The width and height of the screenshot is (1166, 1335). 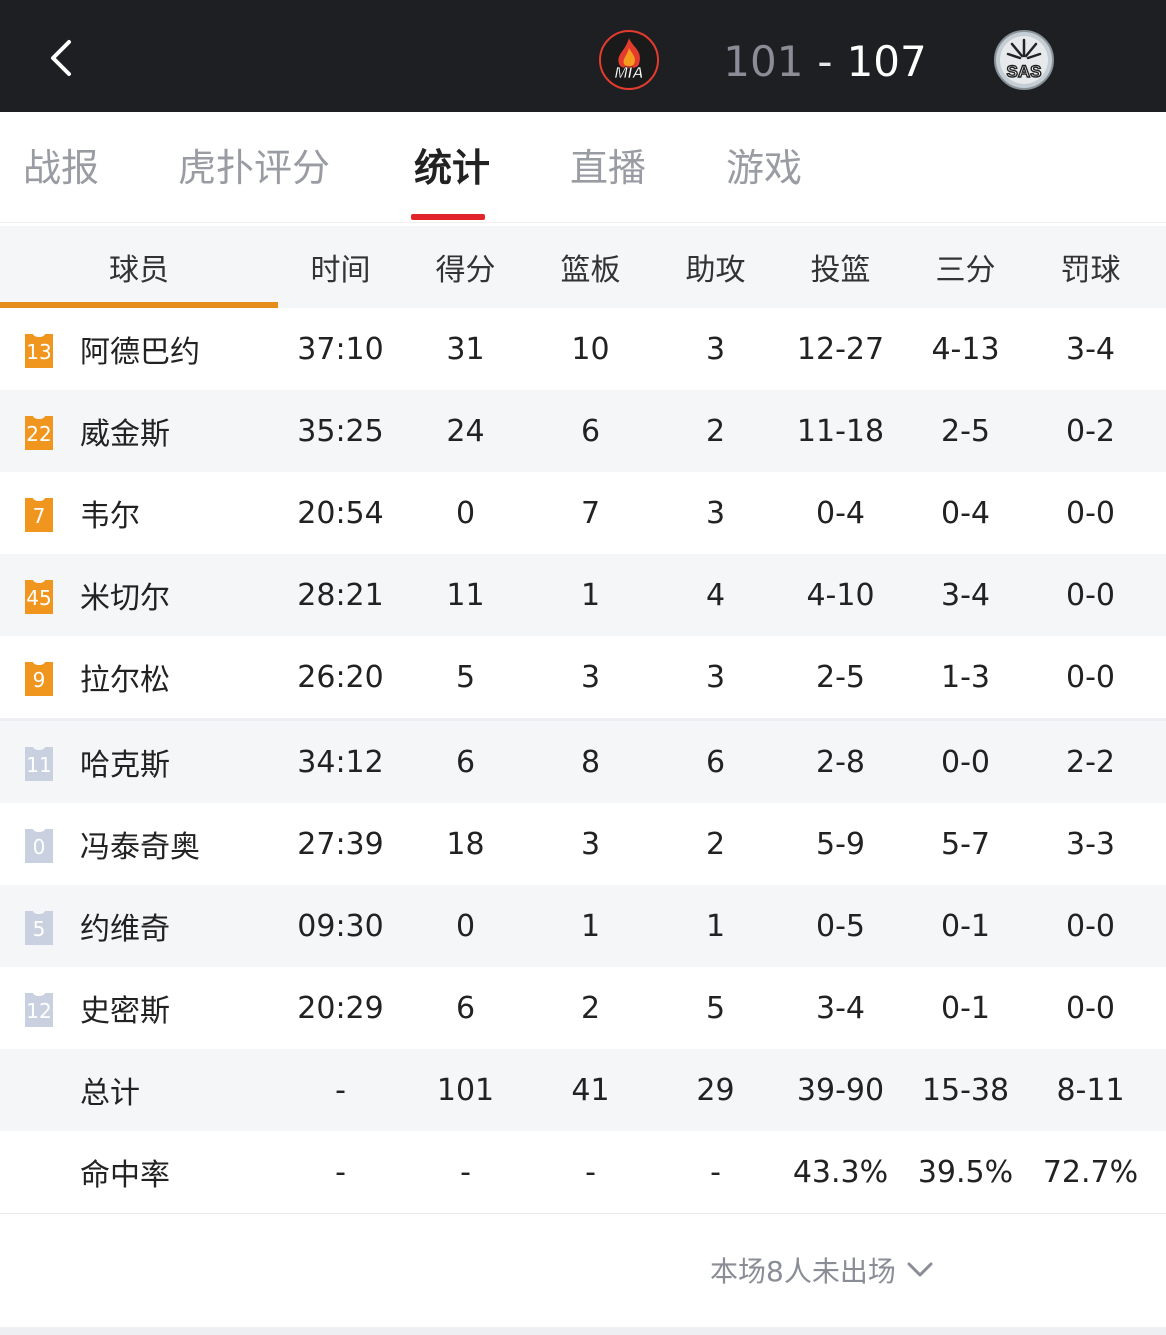 What do you see at coordinates (139, 513) in the screenshot?
I see `player-cell: 7 韦尔` at bounding box center [139, 513].